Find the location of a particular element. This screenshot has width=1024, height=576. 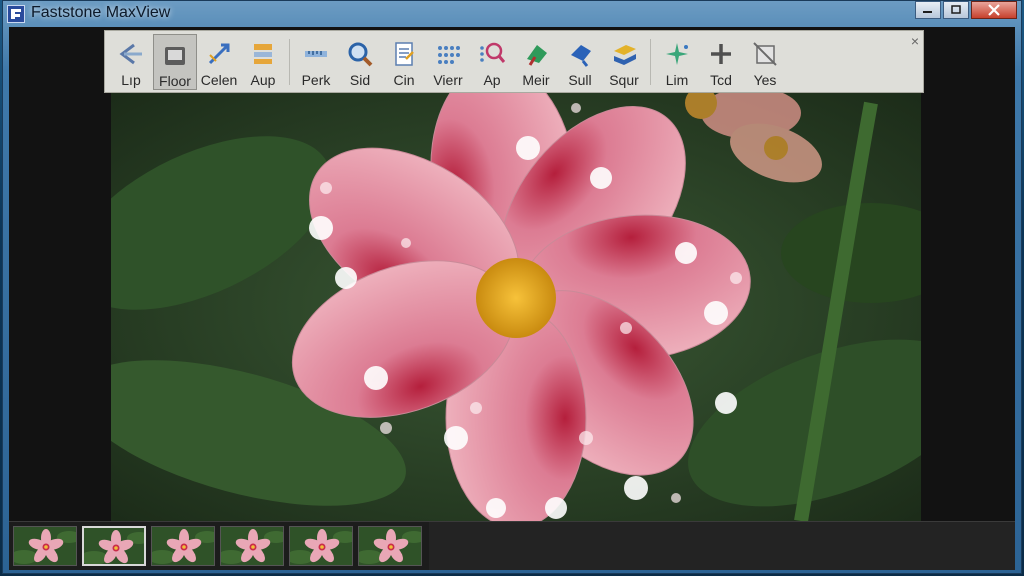

tool-label: Perk is located at coordinates (316, 80).